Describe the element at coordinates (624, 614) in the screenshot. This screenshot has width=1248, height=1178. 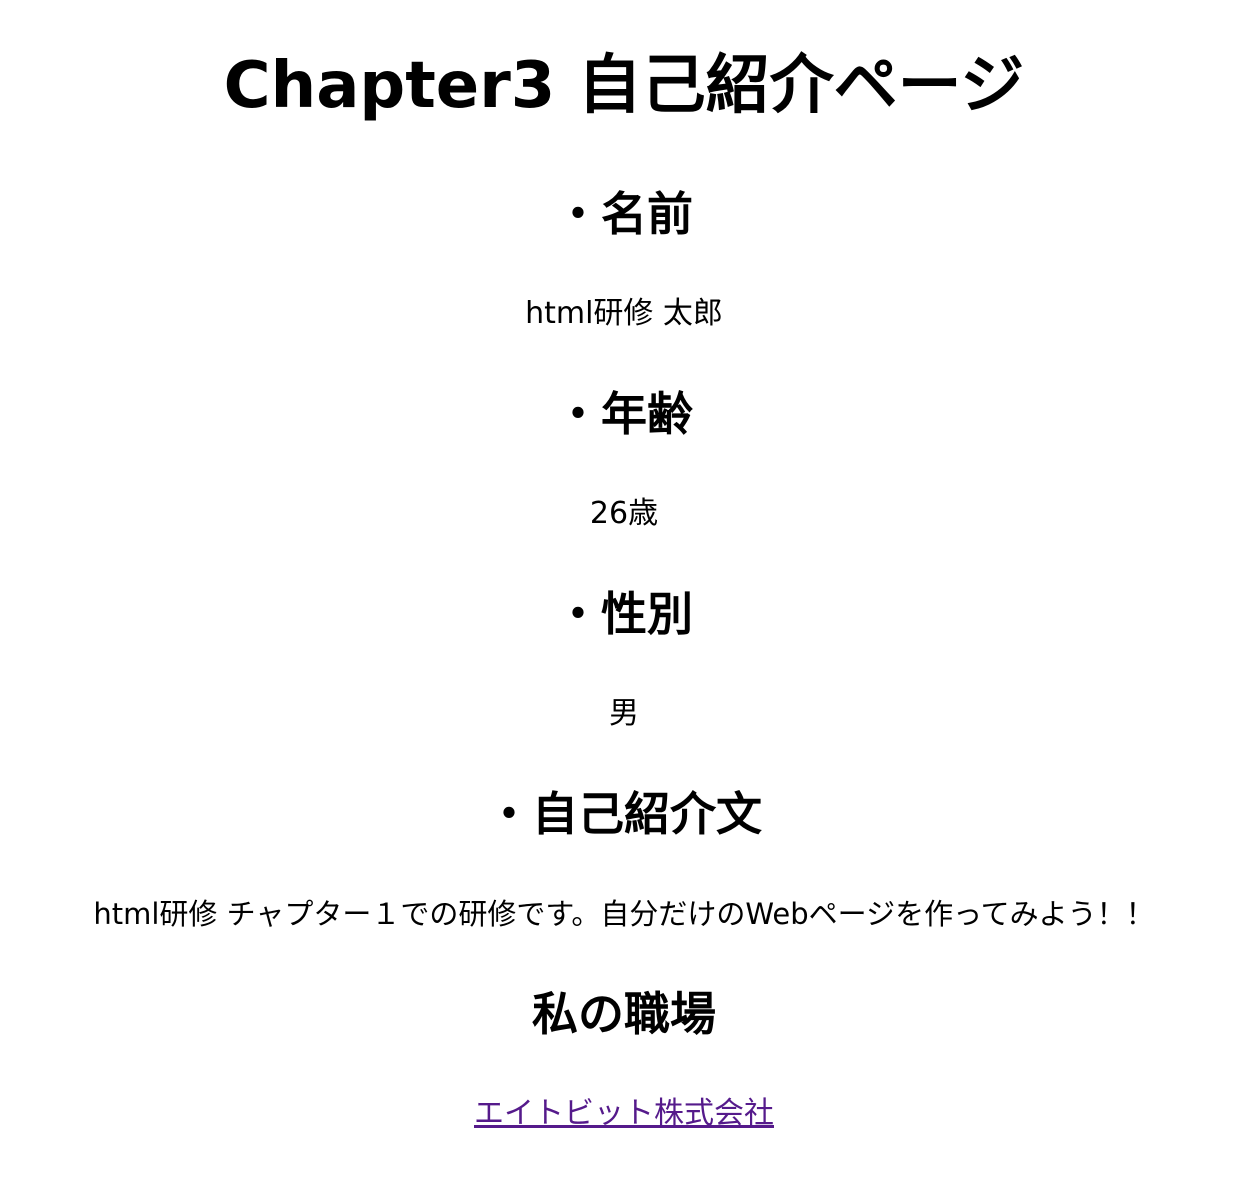
I see `gender-heading: ・性別` at that location.